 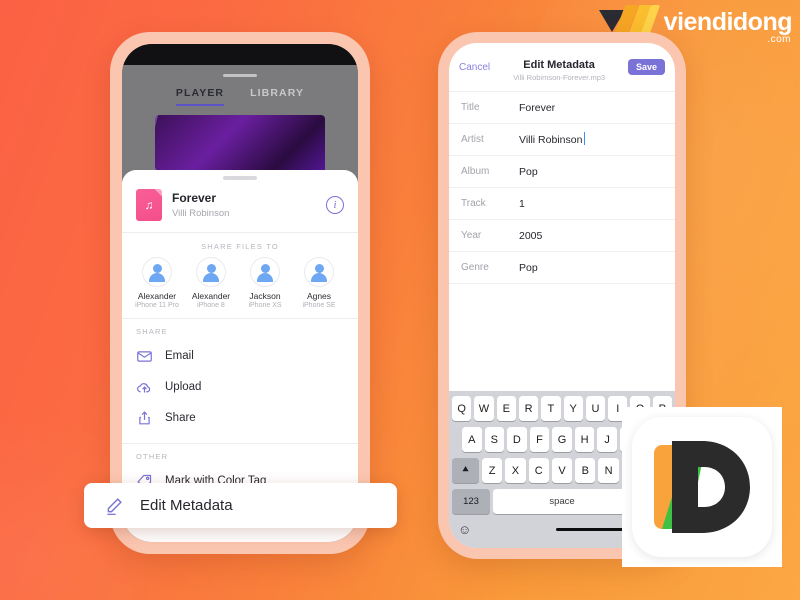 I want to click on field-row-album: Album Pop, so click(x=562, y=172).